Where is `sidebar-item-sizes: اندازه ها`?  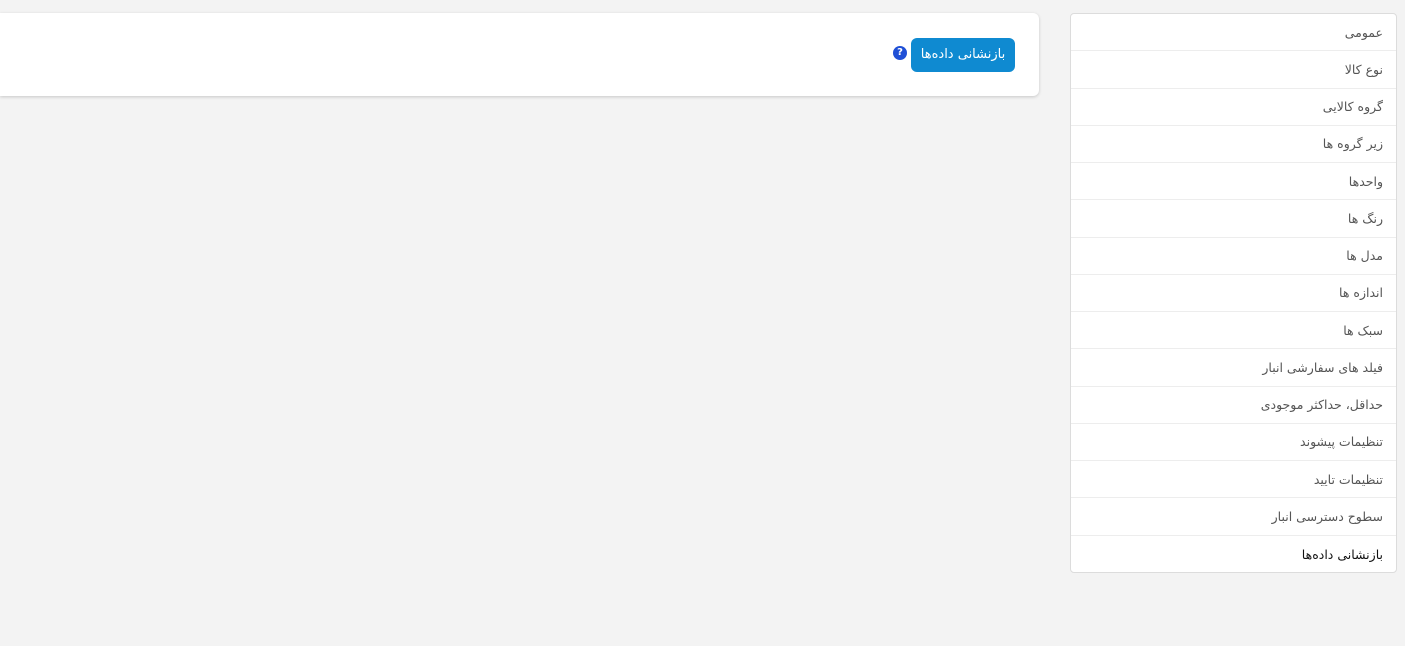 sidebar-item-sizes: اندازه ها is located at coordinates (1233, 293).